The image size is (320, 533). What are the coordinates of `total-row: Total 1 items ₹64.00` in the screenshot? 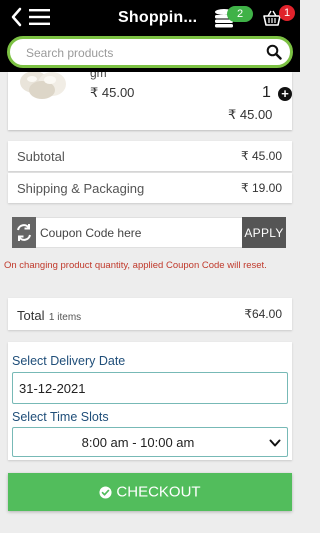 It's located at (150, 314).